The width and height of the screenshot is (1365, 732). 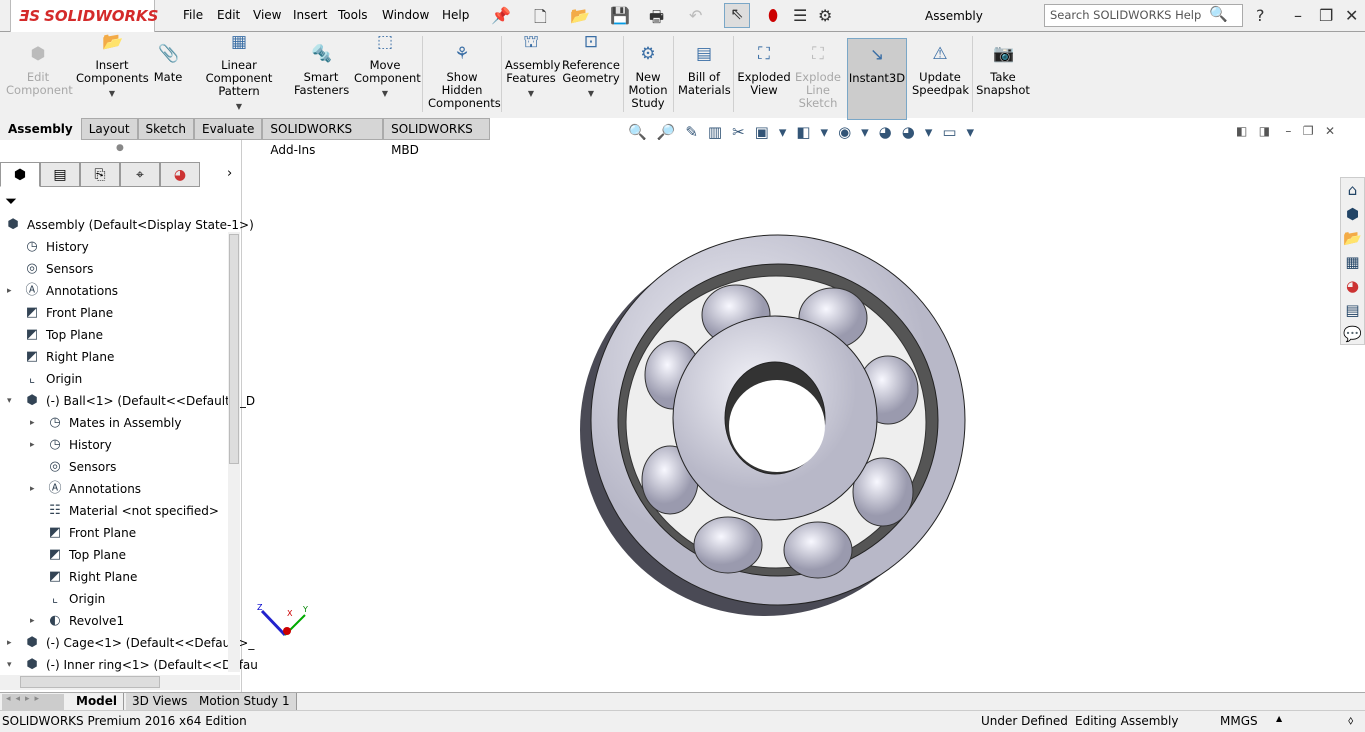 I want to click on tree-item: ◷ History, so click(x=55, y=247).